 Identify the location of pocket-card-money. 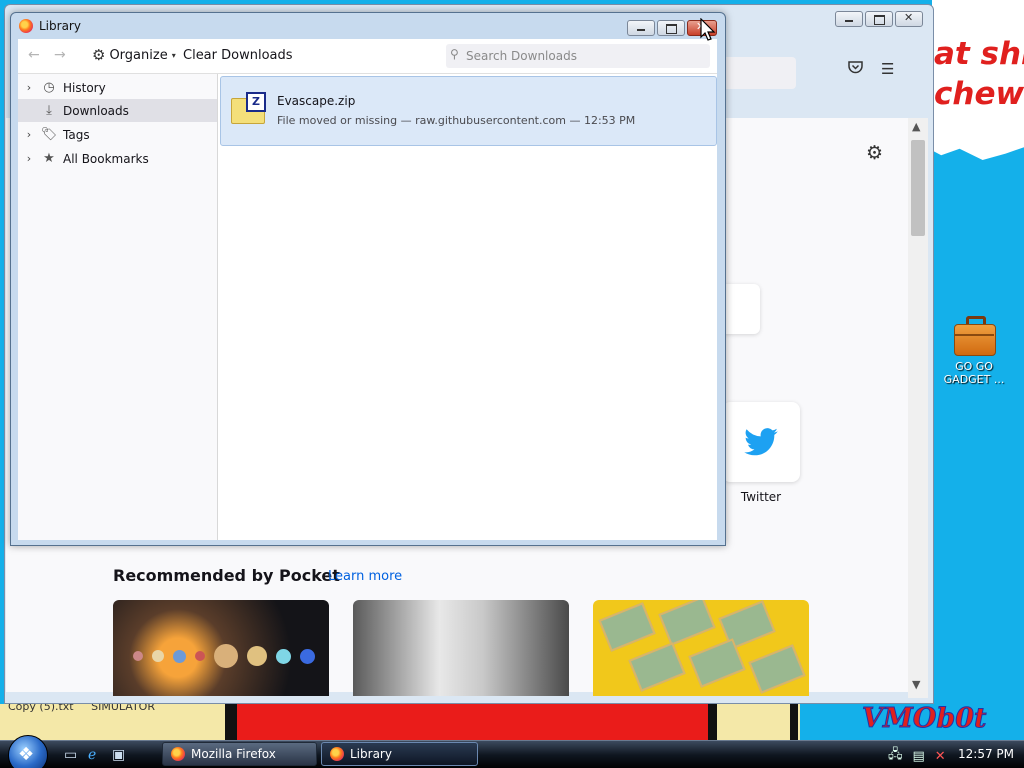
(701, 648).